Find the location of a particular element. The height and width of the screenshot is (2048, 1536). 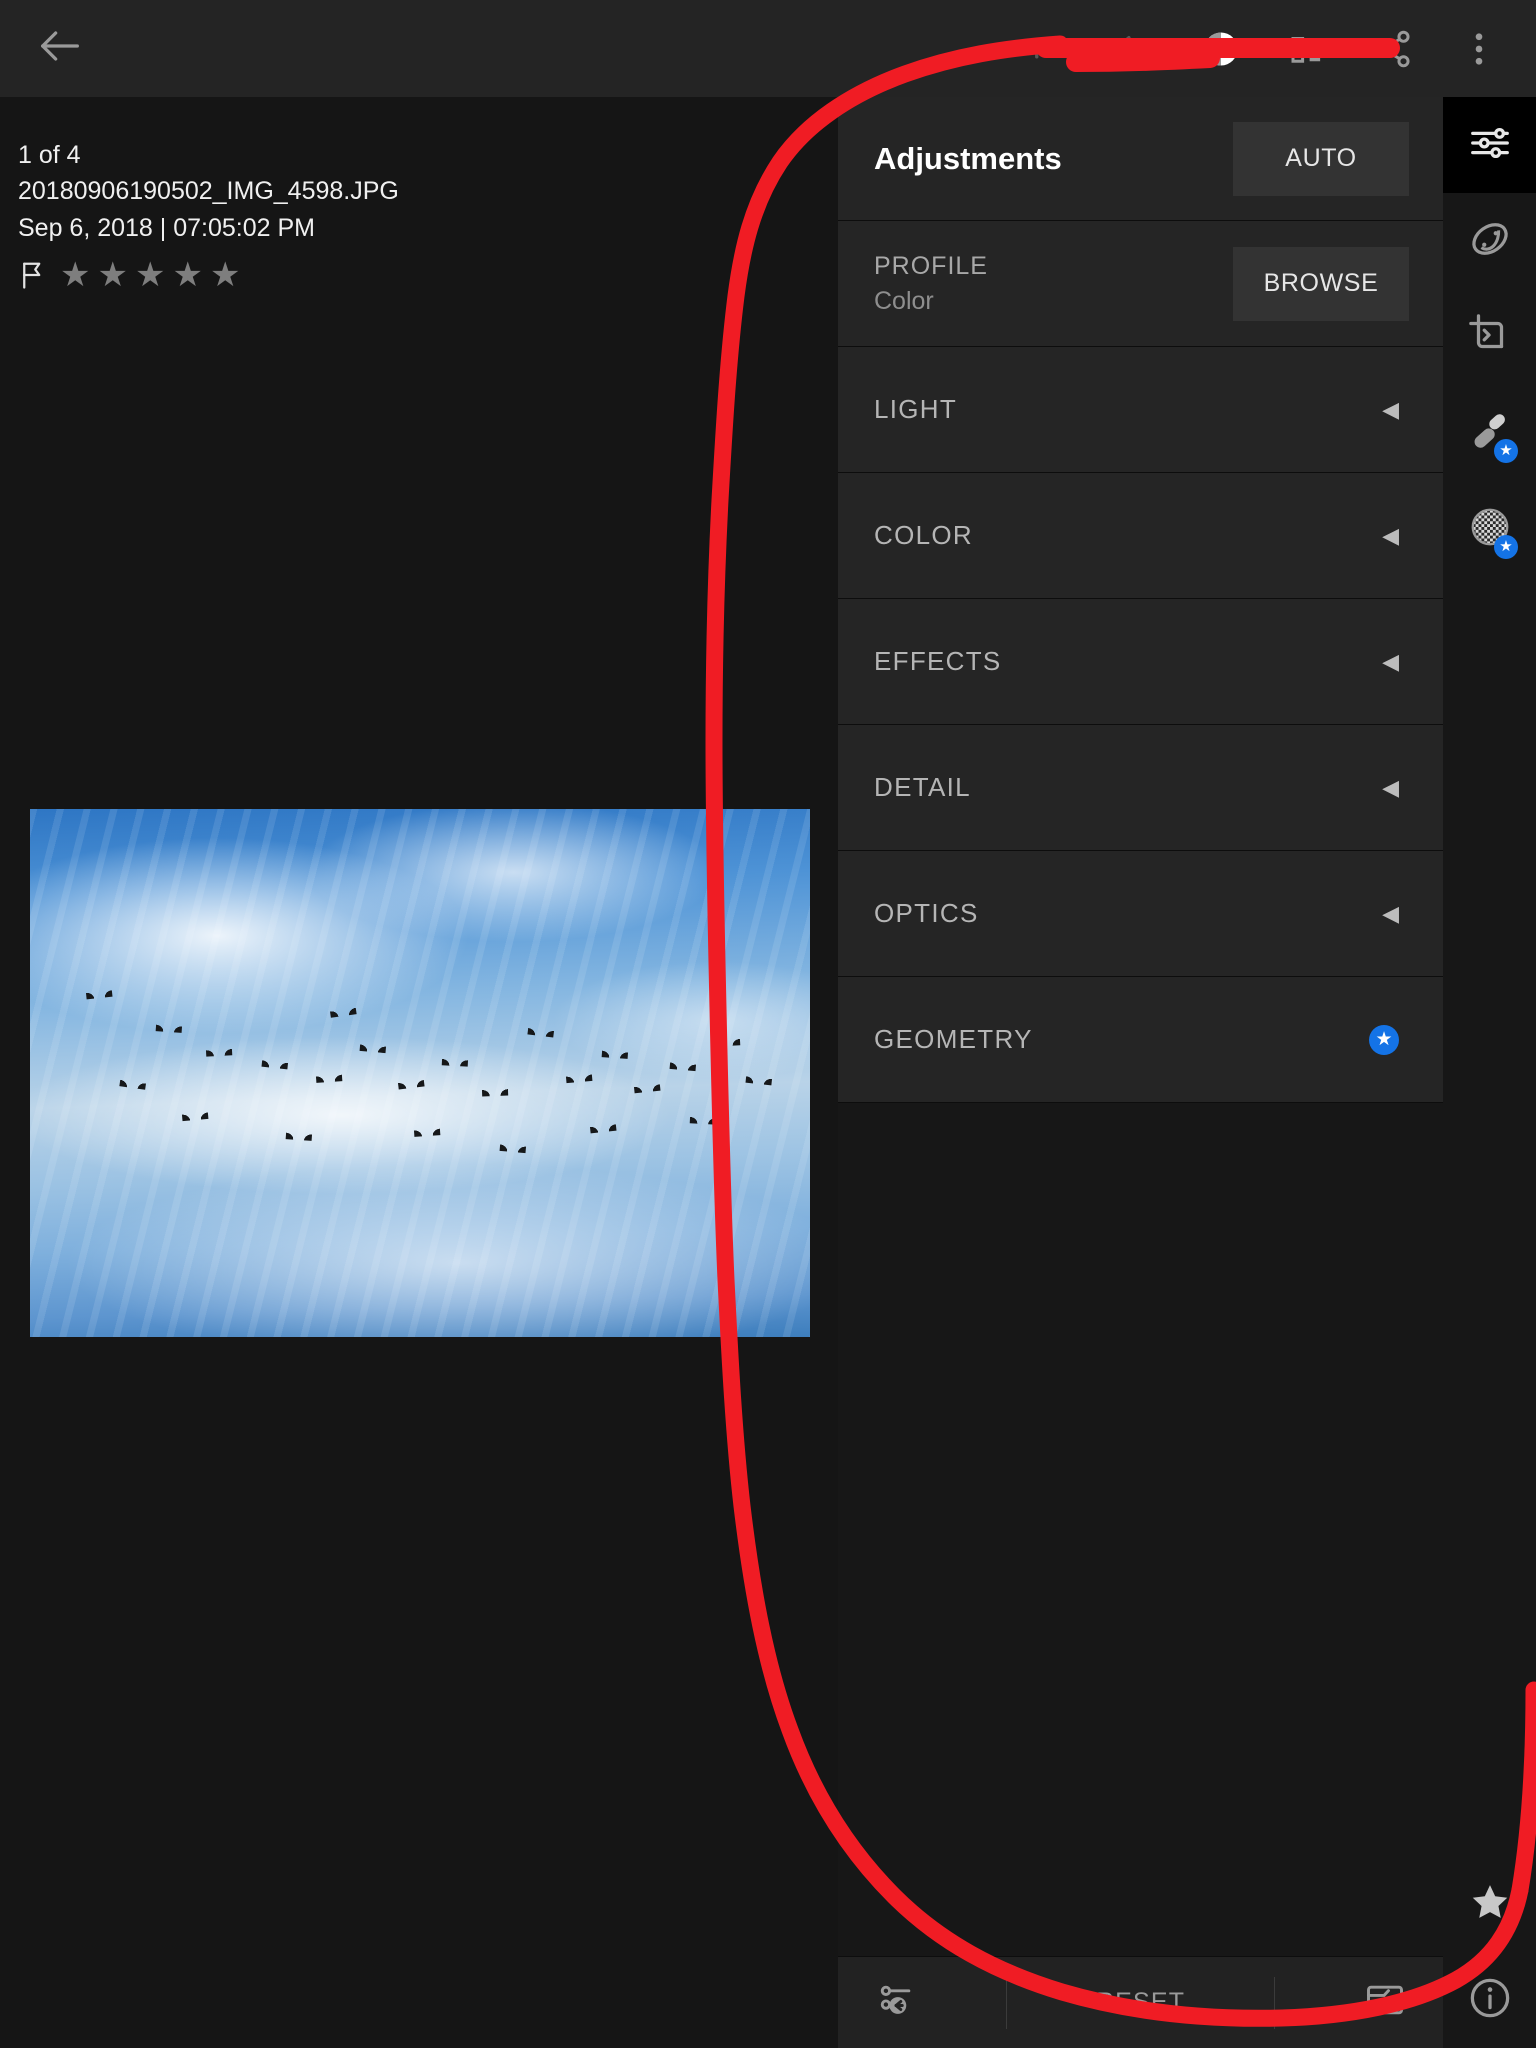

top-toolbar-actions is located at coordinates (1271, 48).